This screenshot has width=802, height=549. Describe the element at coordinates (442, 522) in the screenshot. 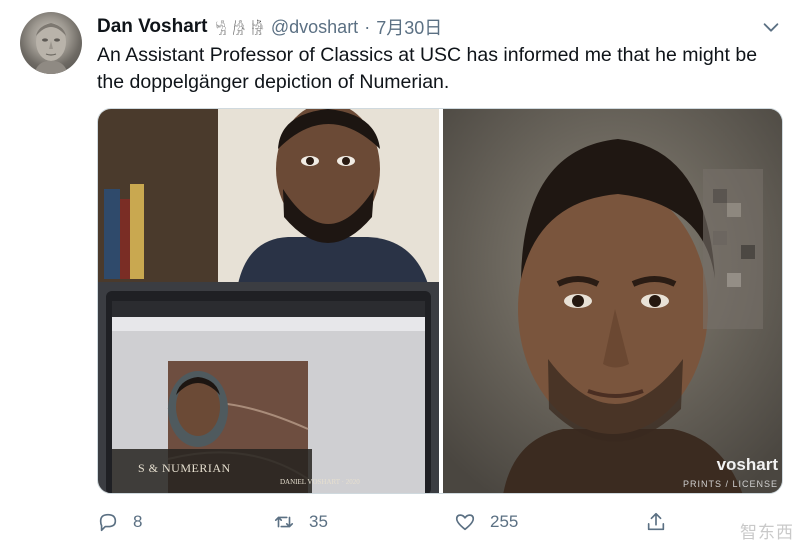

I see `tweet-action-bar: 8 35 255` at that location.